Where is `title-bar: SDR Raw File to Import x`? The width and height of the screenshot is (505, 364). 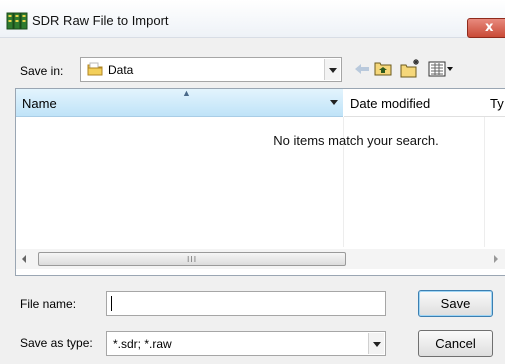 title-bar: SDR Raw File to Import x is located at coordinates (252, 19).